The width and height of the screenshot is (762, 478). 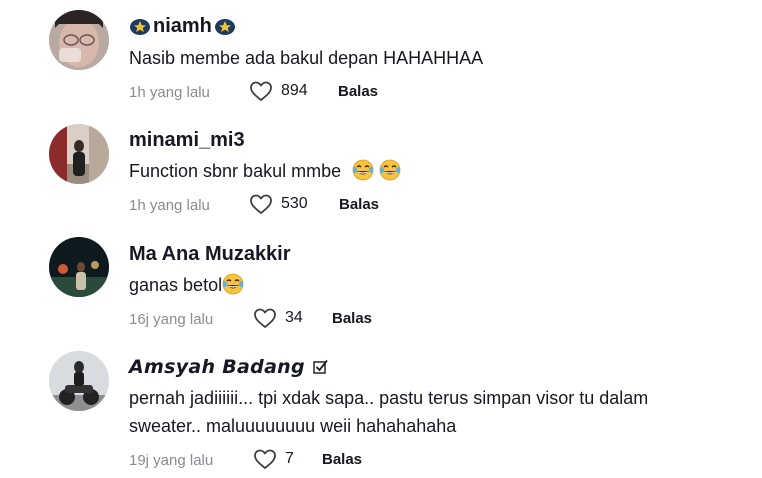 I want to click on username-text: minami_mi3, so click(x=187, y=140).